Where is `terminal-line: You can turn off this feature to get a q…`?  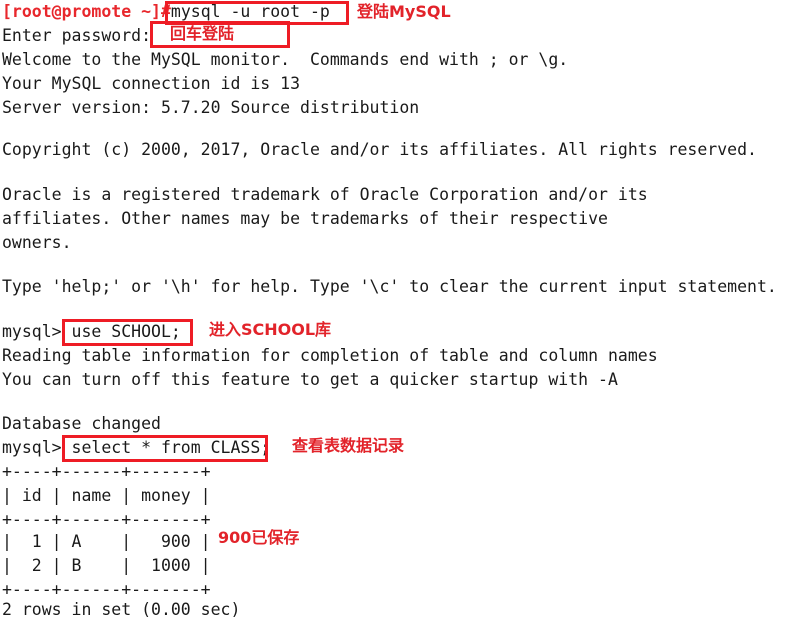 terminal-line: You can turn off this feature to get a q… is located at coordinates (310, 380).